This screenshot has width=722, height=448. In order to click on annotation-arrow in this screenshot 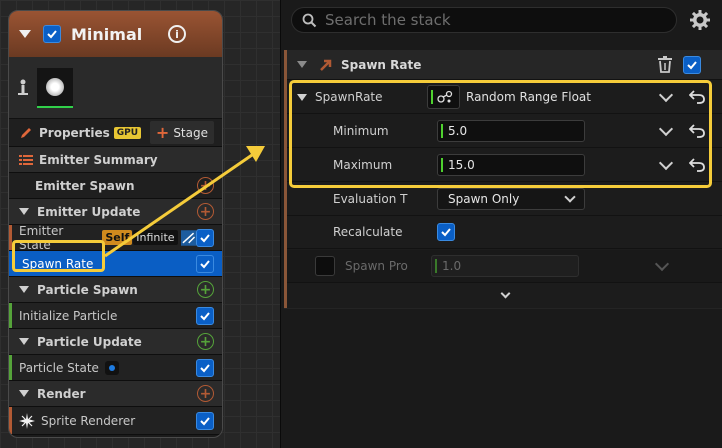, I will do `click(184, 202)`.